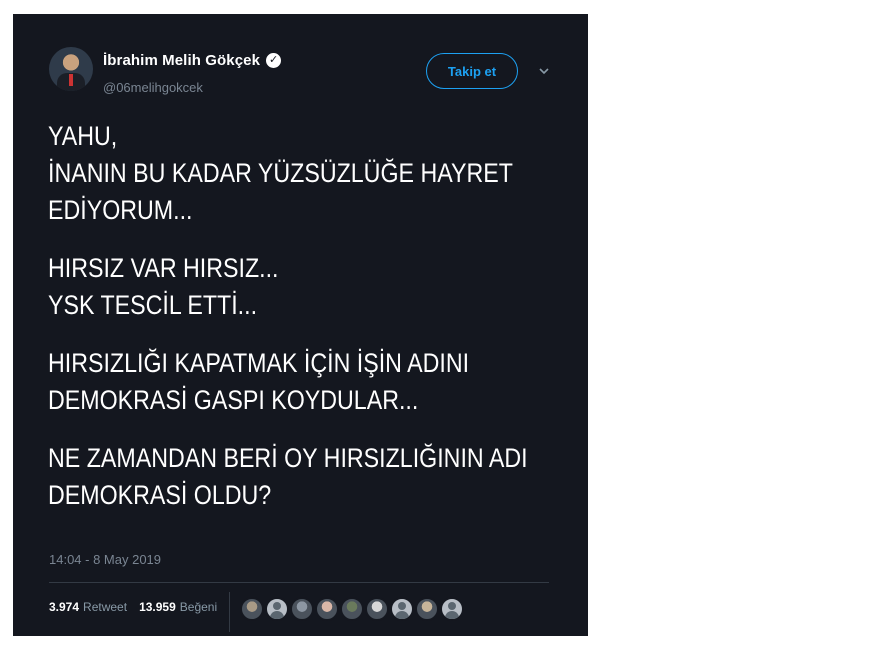  What do you see at coordinates (153, 87) in the screenshot?
I see `author-handle: @06melihgokcek` at bounding box center [153, 87].